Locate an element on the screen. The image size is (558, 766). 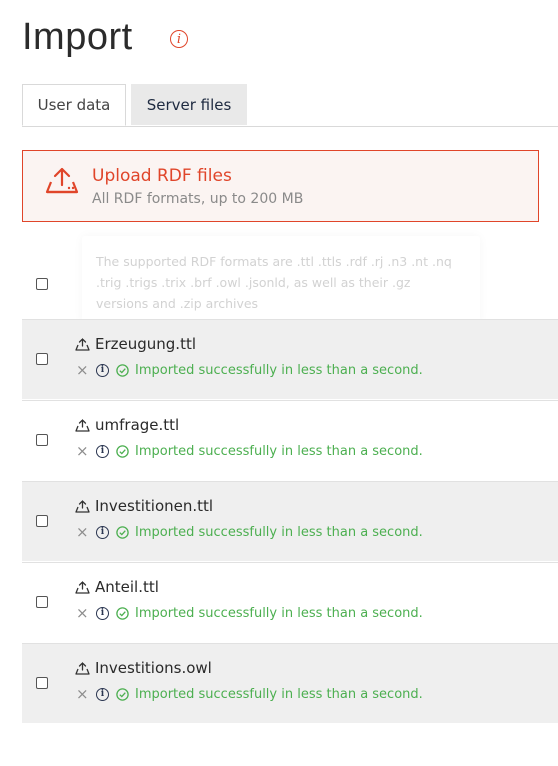
file-name: Anteil.ttl is located at coordinates (127, 587).